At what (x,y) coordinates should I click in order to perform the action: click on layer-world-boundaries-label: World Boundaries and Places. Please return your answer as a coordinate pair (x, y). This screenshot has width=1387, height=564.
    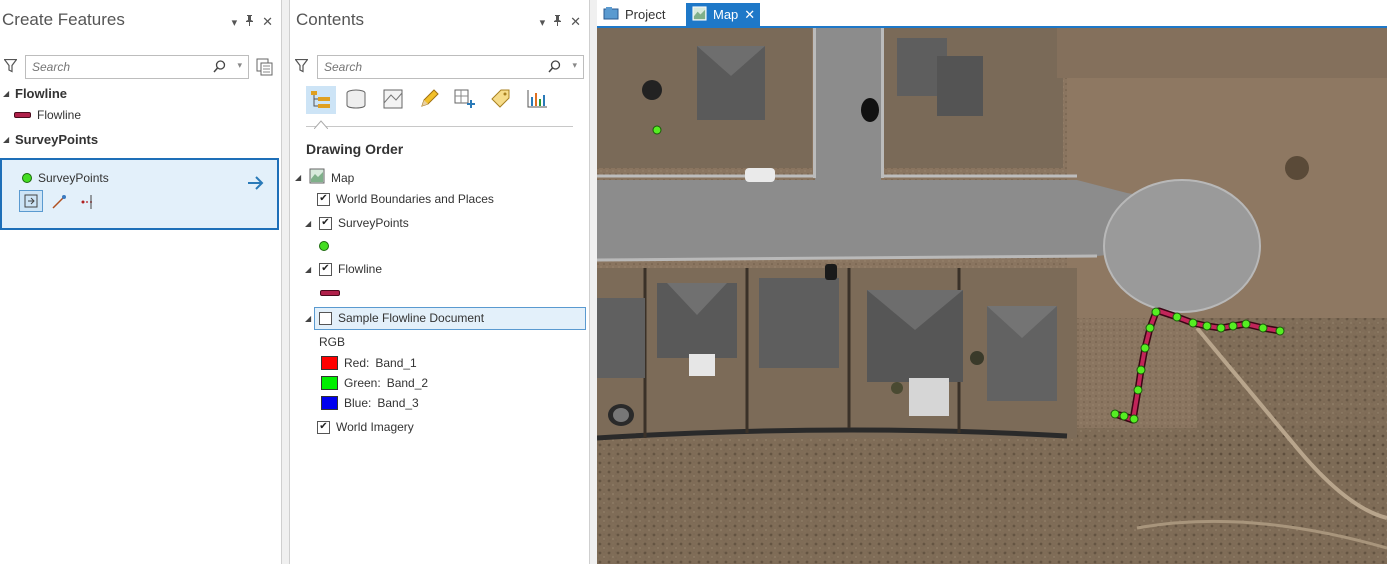
    Looking at the image, I should click on (415, 199).